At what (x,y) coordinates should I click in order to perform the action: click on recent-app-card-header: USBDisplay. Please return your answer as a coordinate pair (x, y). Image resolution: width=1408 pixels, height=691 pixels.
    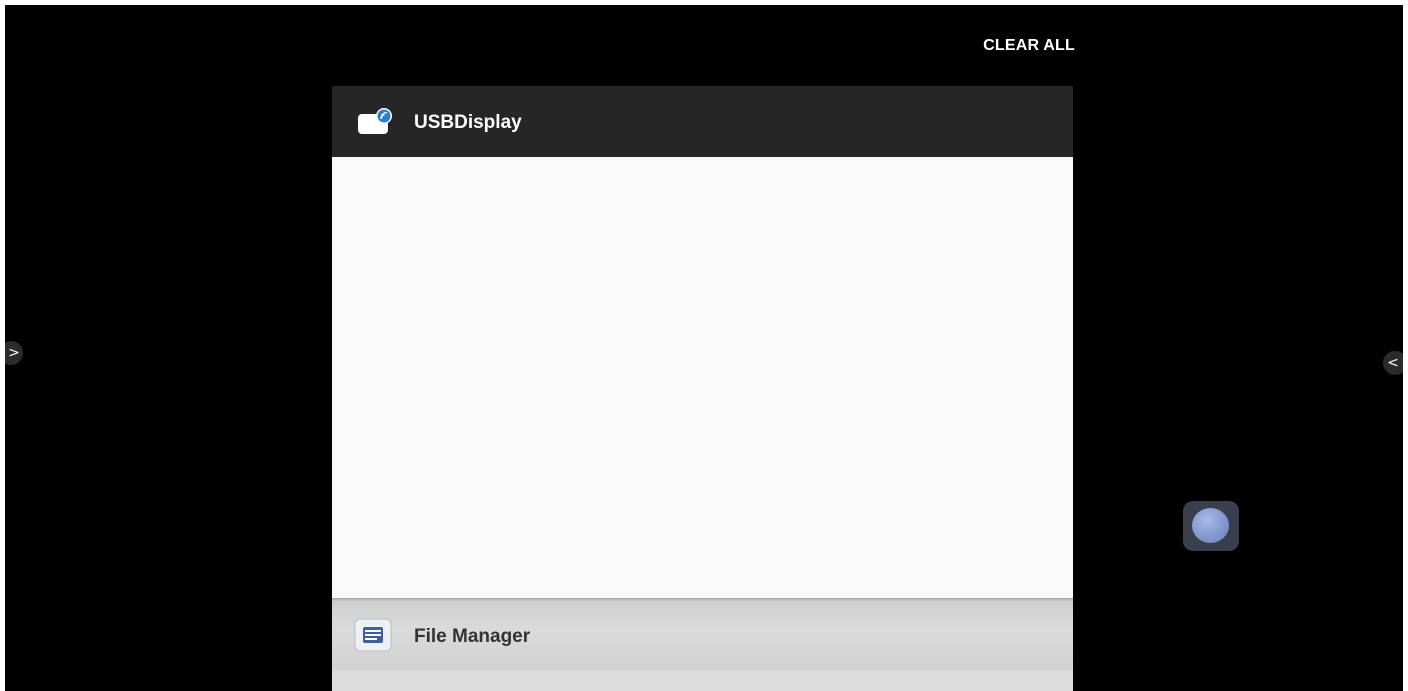
    Looking at the image, I should click on (702, 121).